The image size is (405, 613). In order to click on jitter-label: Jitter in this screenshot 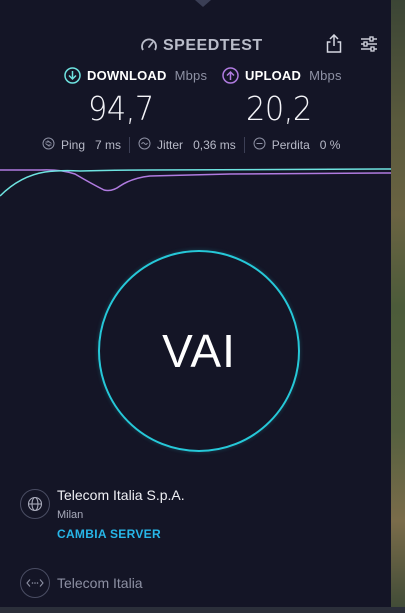, I will do `click(170, 145)`.